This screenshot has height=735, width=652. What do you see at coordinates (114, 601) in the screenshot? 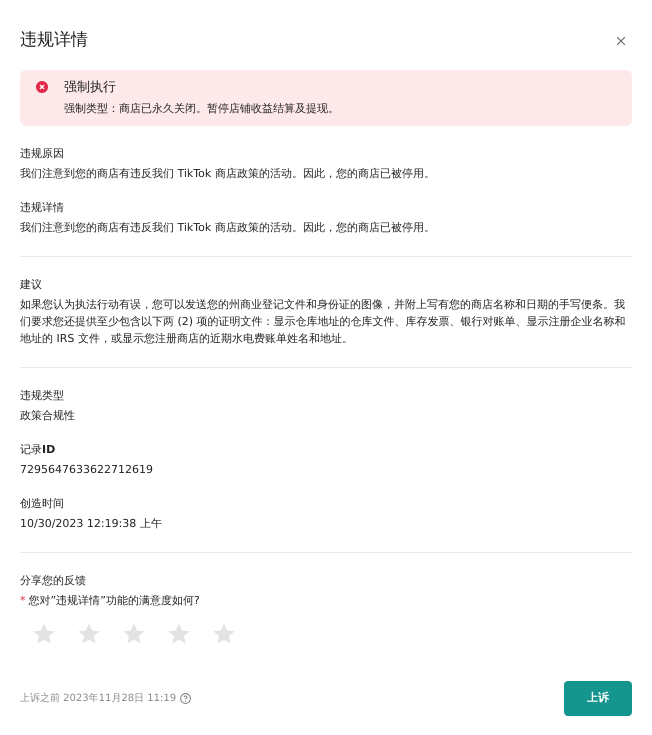
I see `feedback-question: 您对”违规详情”功能的满意度如何?` at bounding box center [114, 601].